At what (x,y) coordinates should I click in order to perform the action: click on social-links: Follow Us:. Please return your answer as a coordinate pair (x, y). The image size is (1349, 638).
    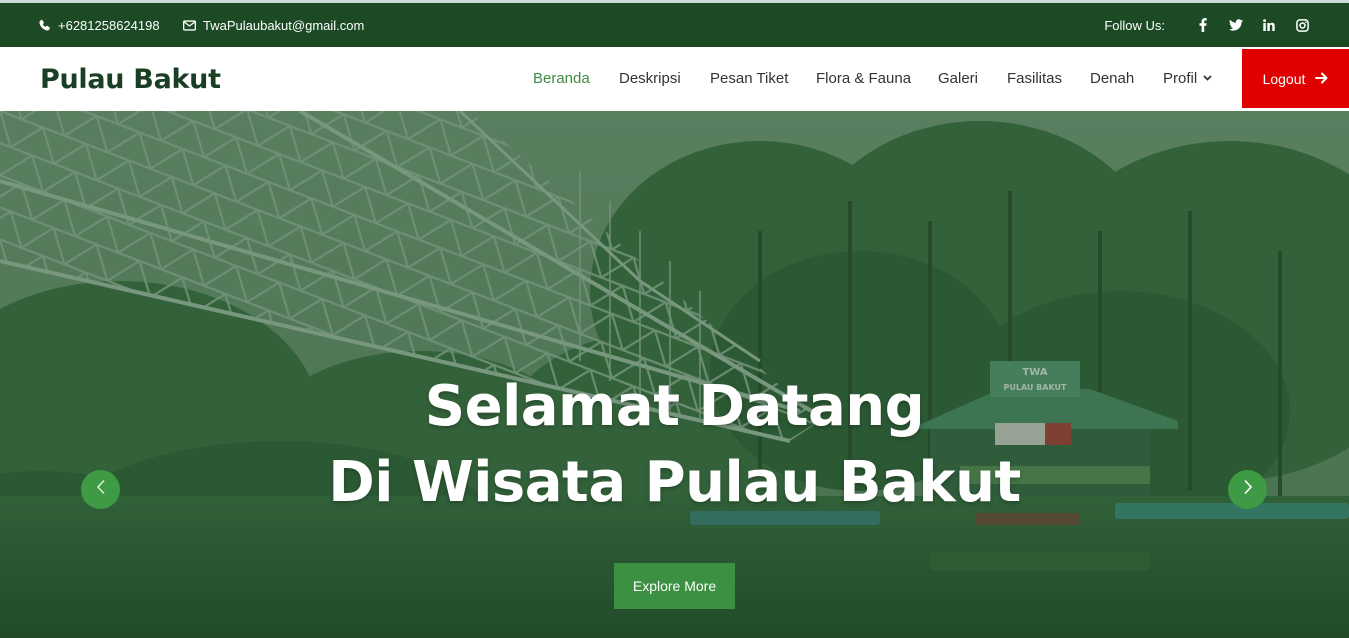
    Looking at the image, I should click on (1206, 25).